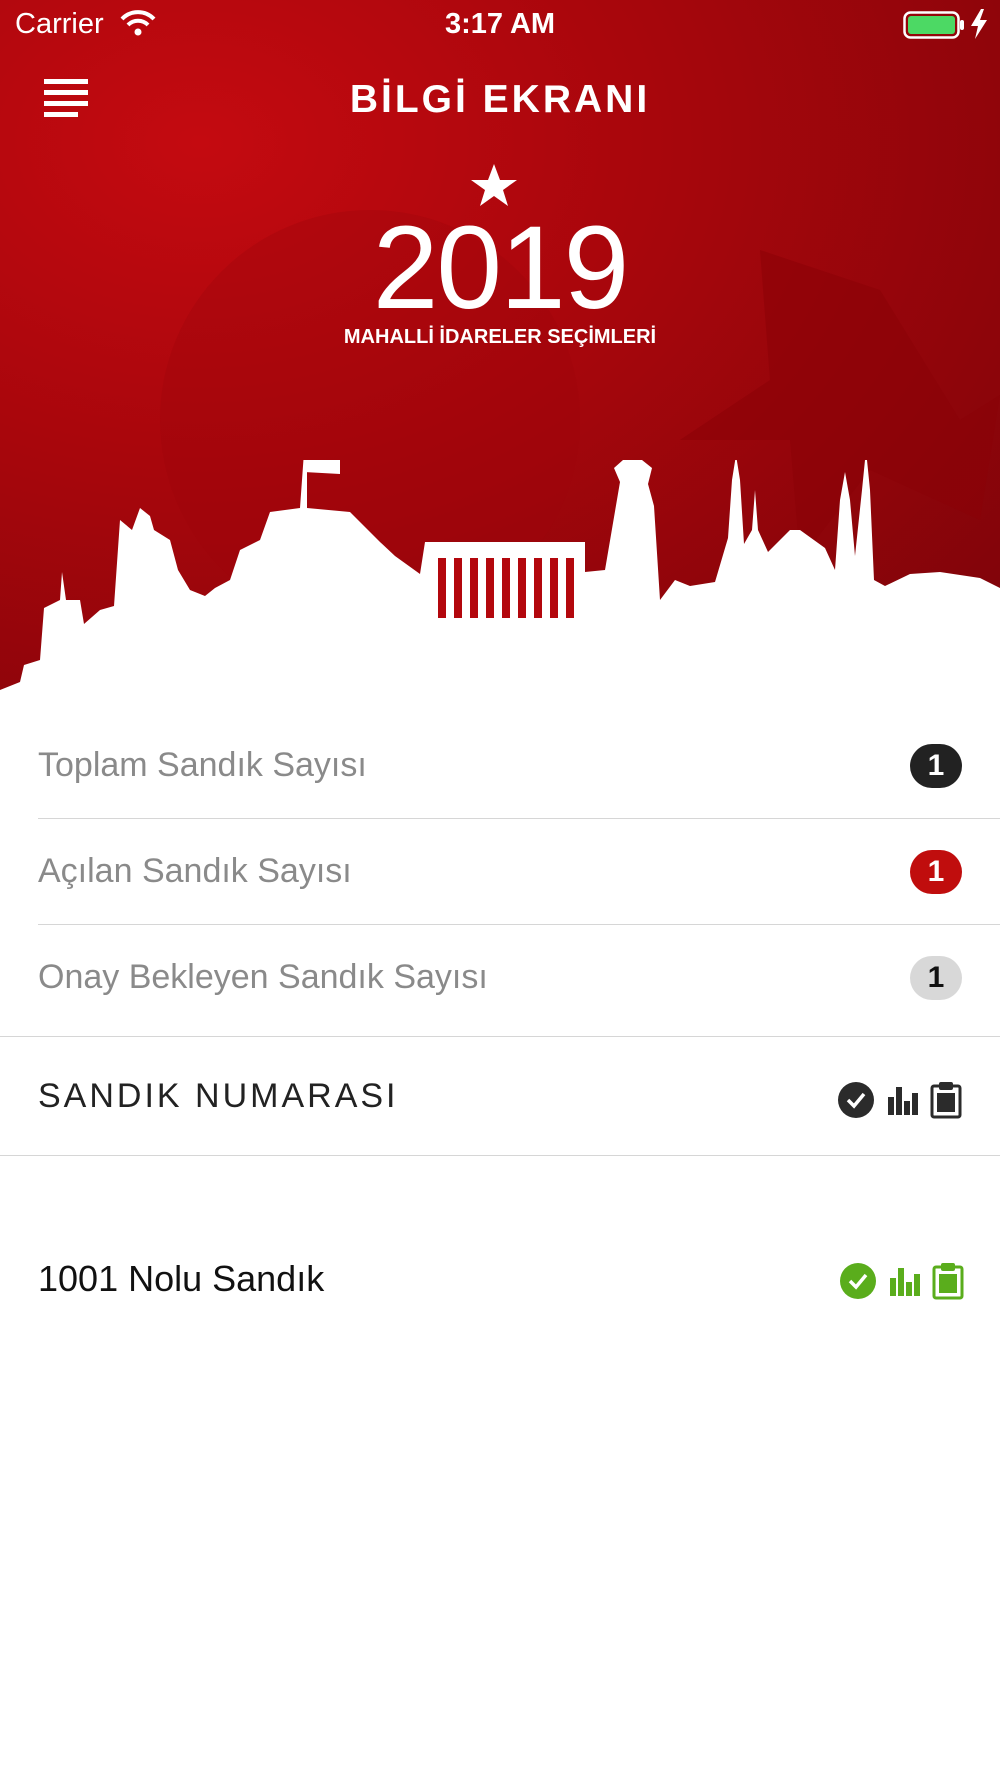  What do you see at coordinates (936, 978) in the screenshot?
I see `count-badge-pending: 1` at bounding box center [936, 978].